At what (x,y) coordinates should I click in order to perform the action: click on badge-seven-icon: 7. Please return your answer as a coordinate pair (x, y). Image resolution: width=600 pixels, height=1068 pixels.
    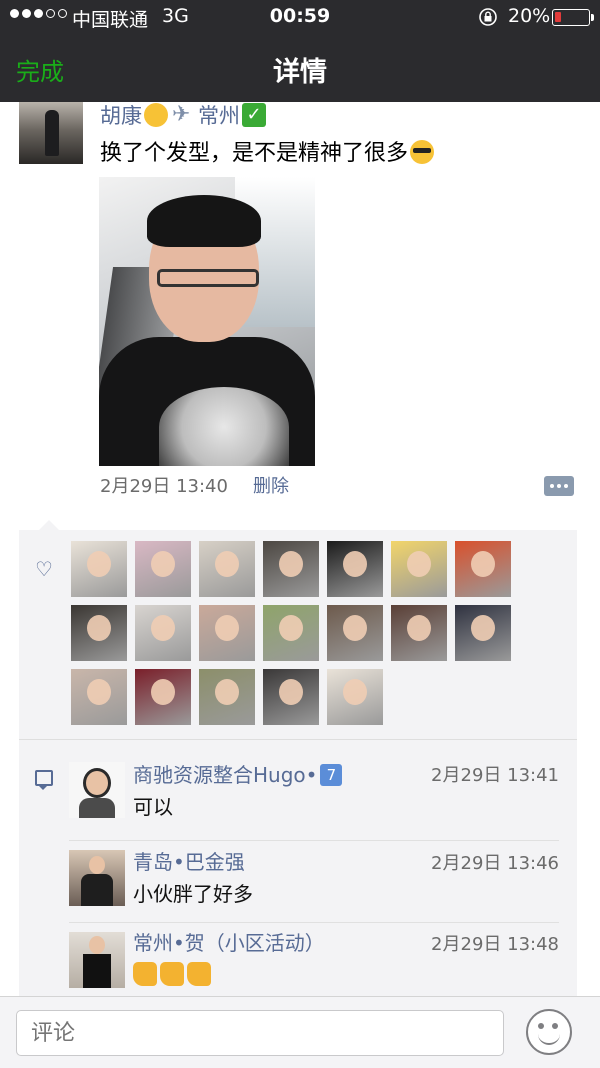
    Looking at the image, I should click on (331, 774).